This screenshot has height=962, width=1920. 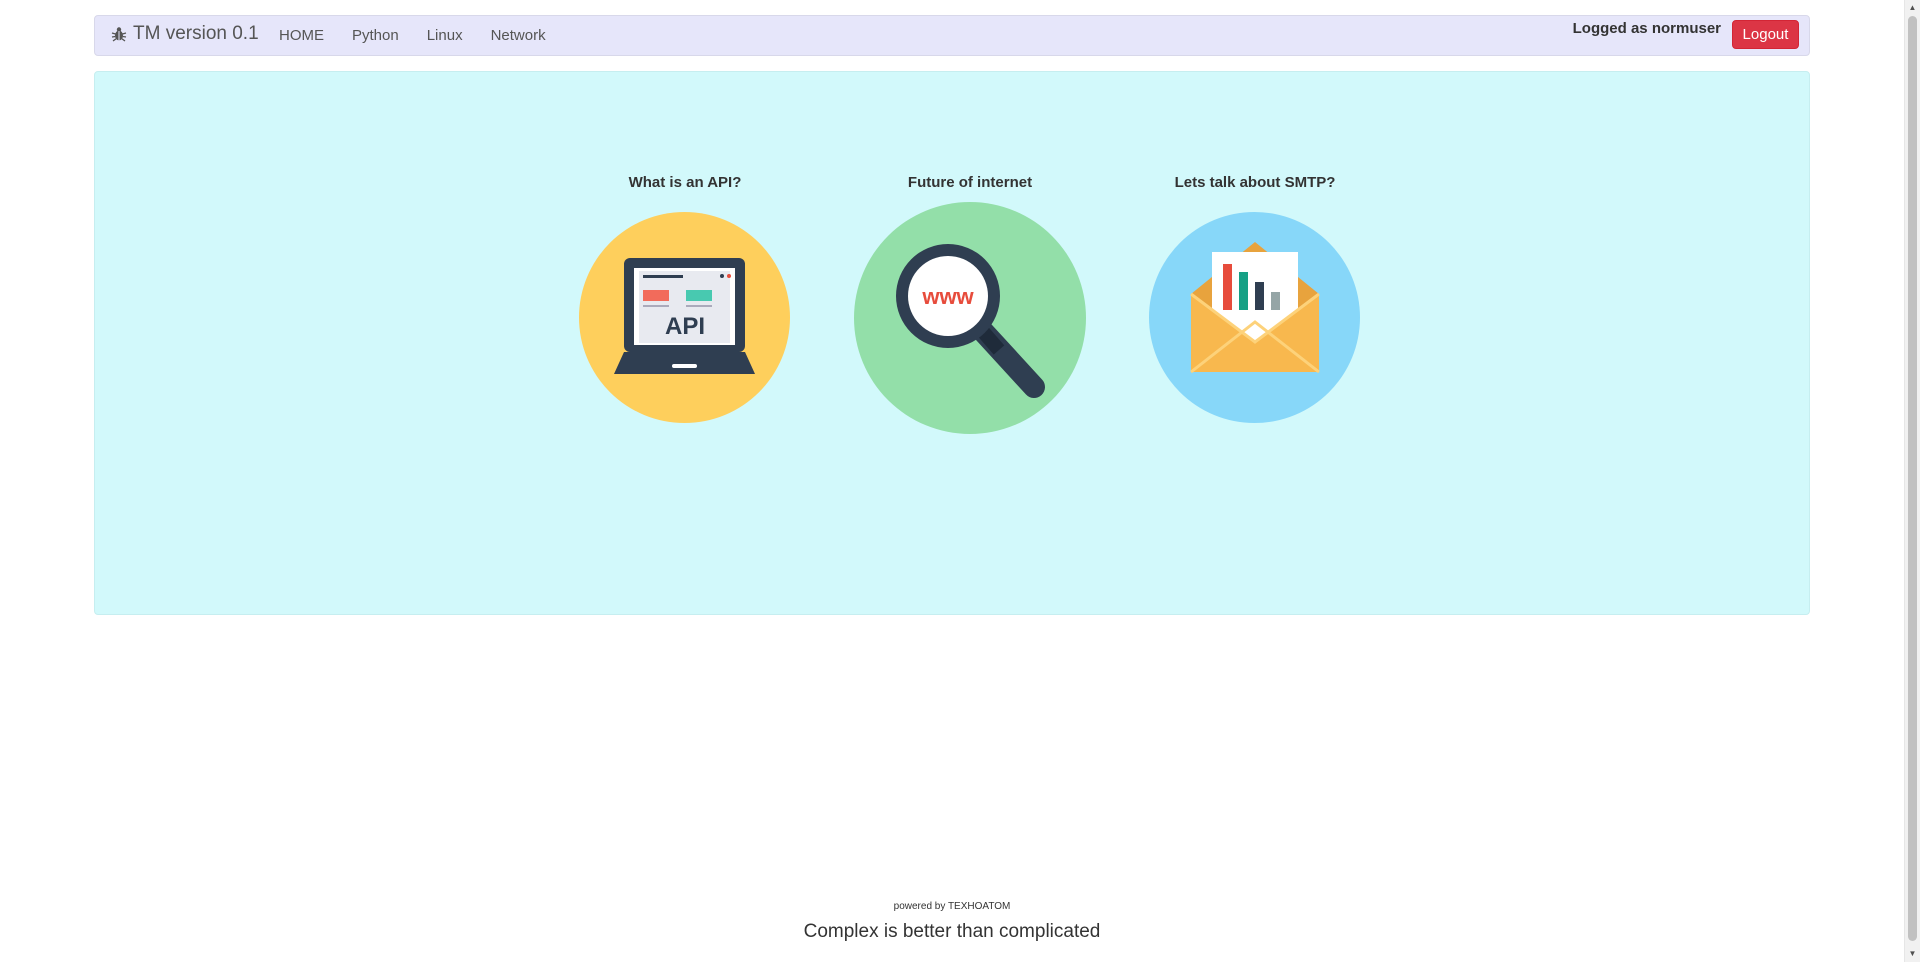 I want to click on scroll-up-icon: ▲, so click(x=1912, y=8).